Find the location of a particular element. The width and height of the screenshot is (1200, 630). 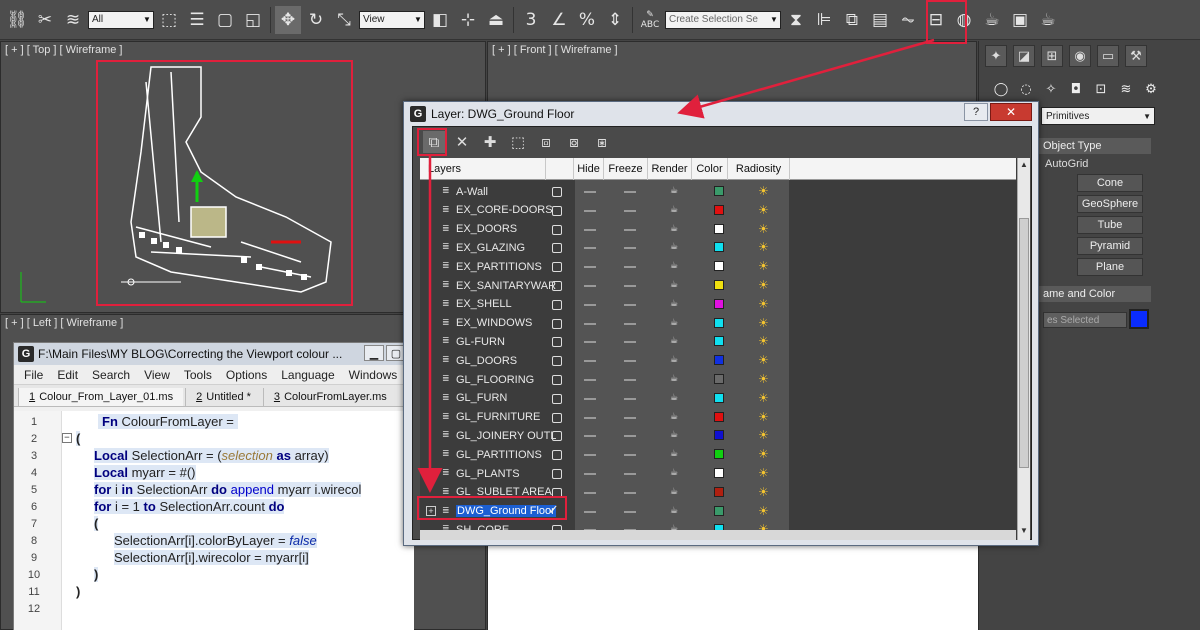

menu-edit: Edit is located at coordinates (67, 375).